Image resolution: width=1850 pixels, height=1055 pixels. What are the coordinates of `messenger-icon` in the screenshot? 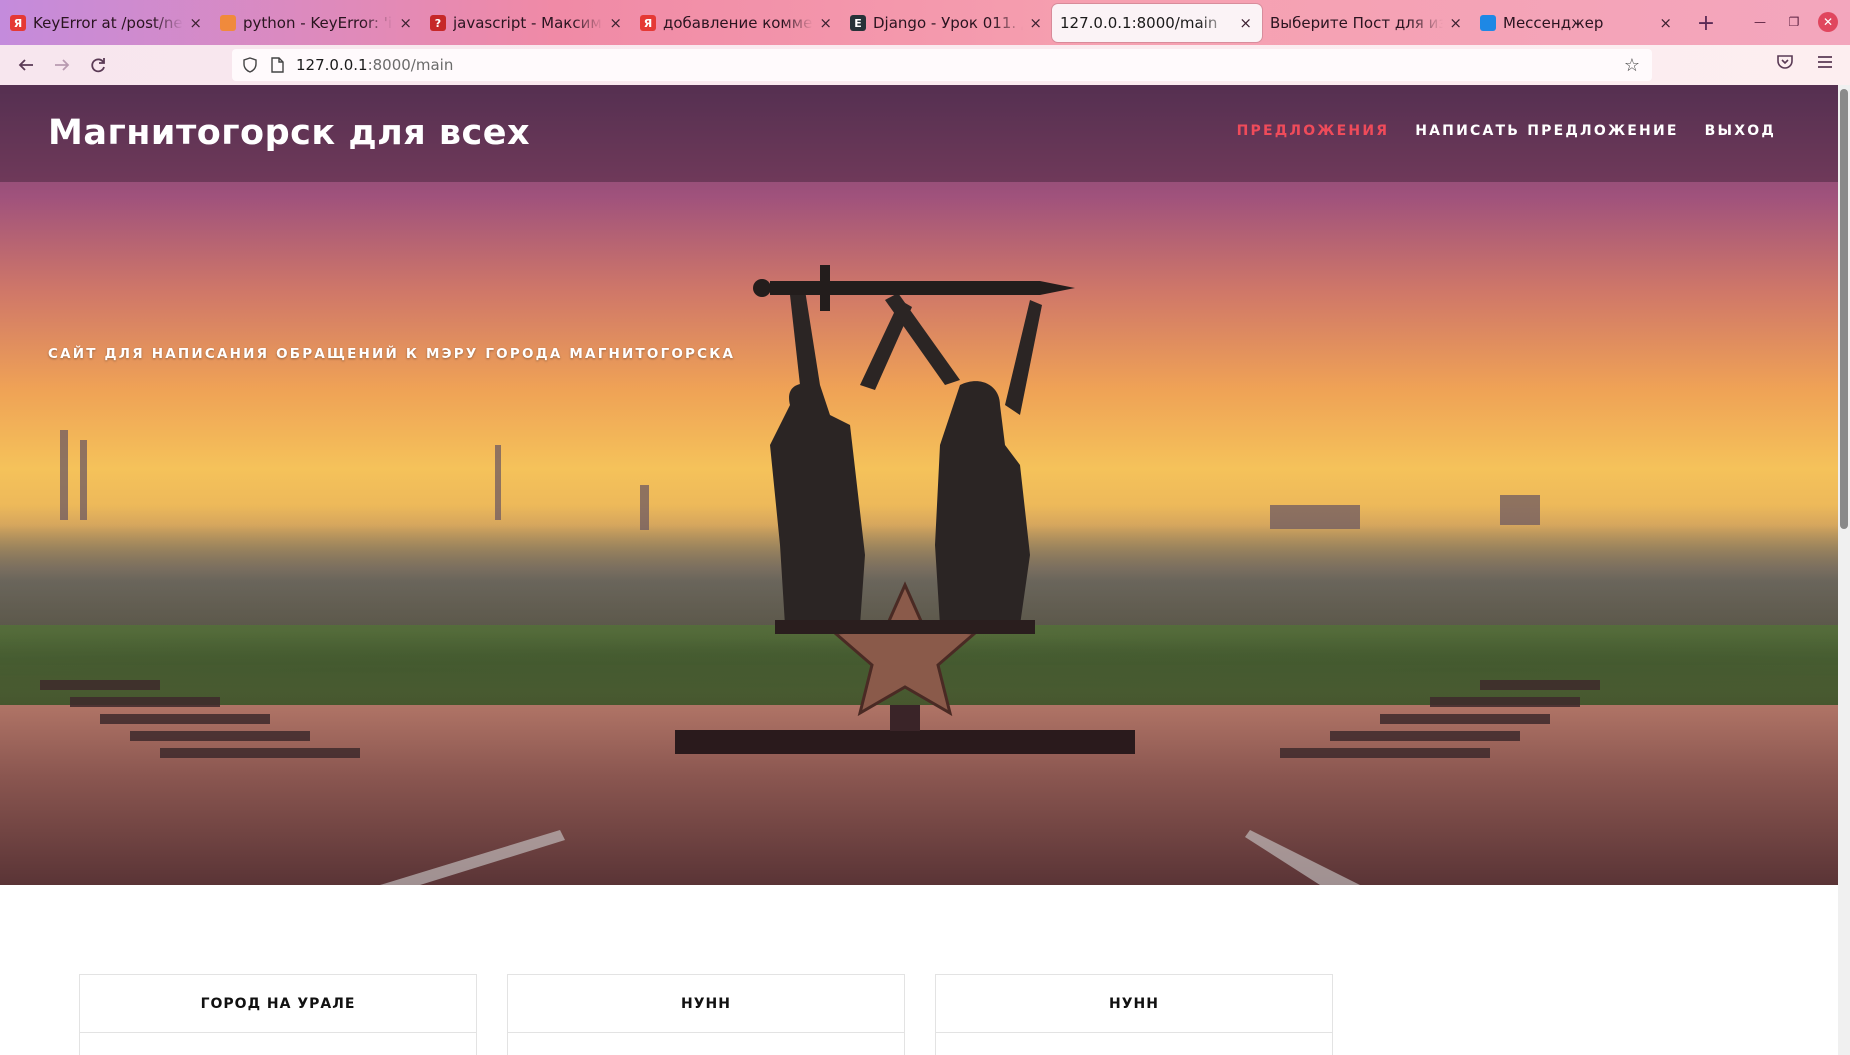 It's located at (1488, 23).